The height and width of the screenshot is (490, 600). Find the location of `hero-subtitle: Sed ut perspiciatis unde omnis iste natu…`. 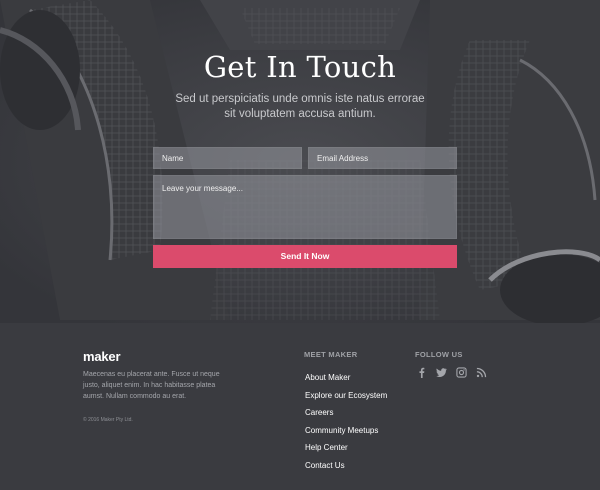

hero-subtitle: Sed ut perspiciatis unde omnis iste natu… is located at coordinates (300, 106).